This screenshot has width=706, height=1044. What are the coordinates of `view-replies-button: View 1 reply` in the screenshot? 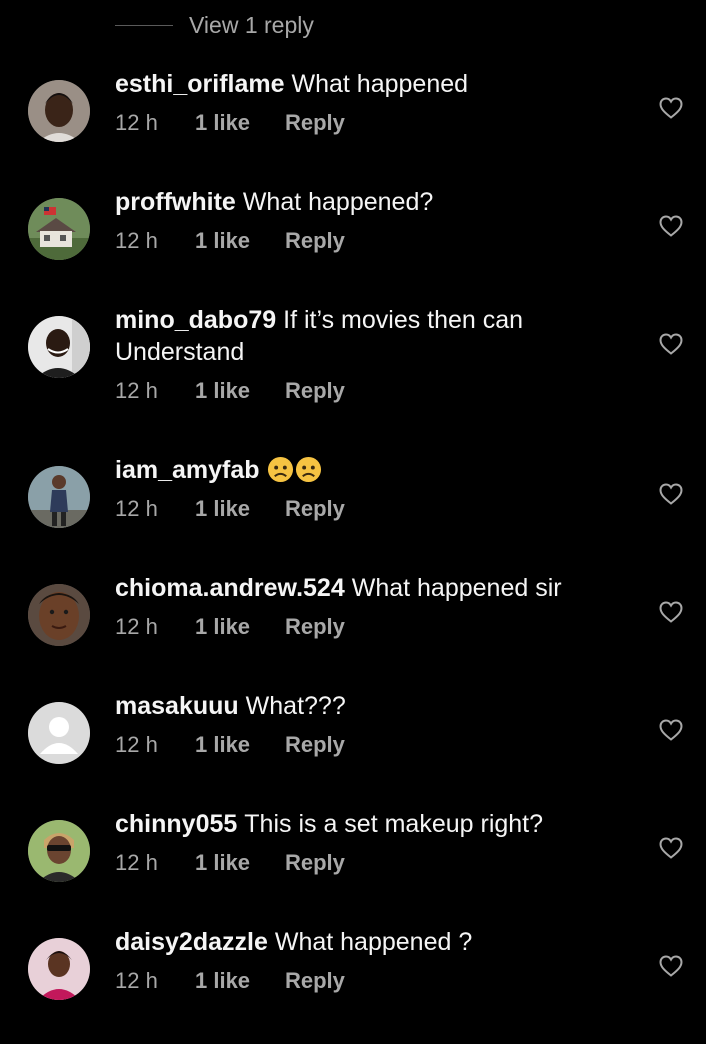 It's located at (214, 25).